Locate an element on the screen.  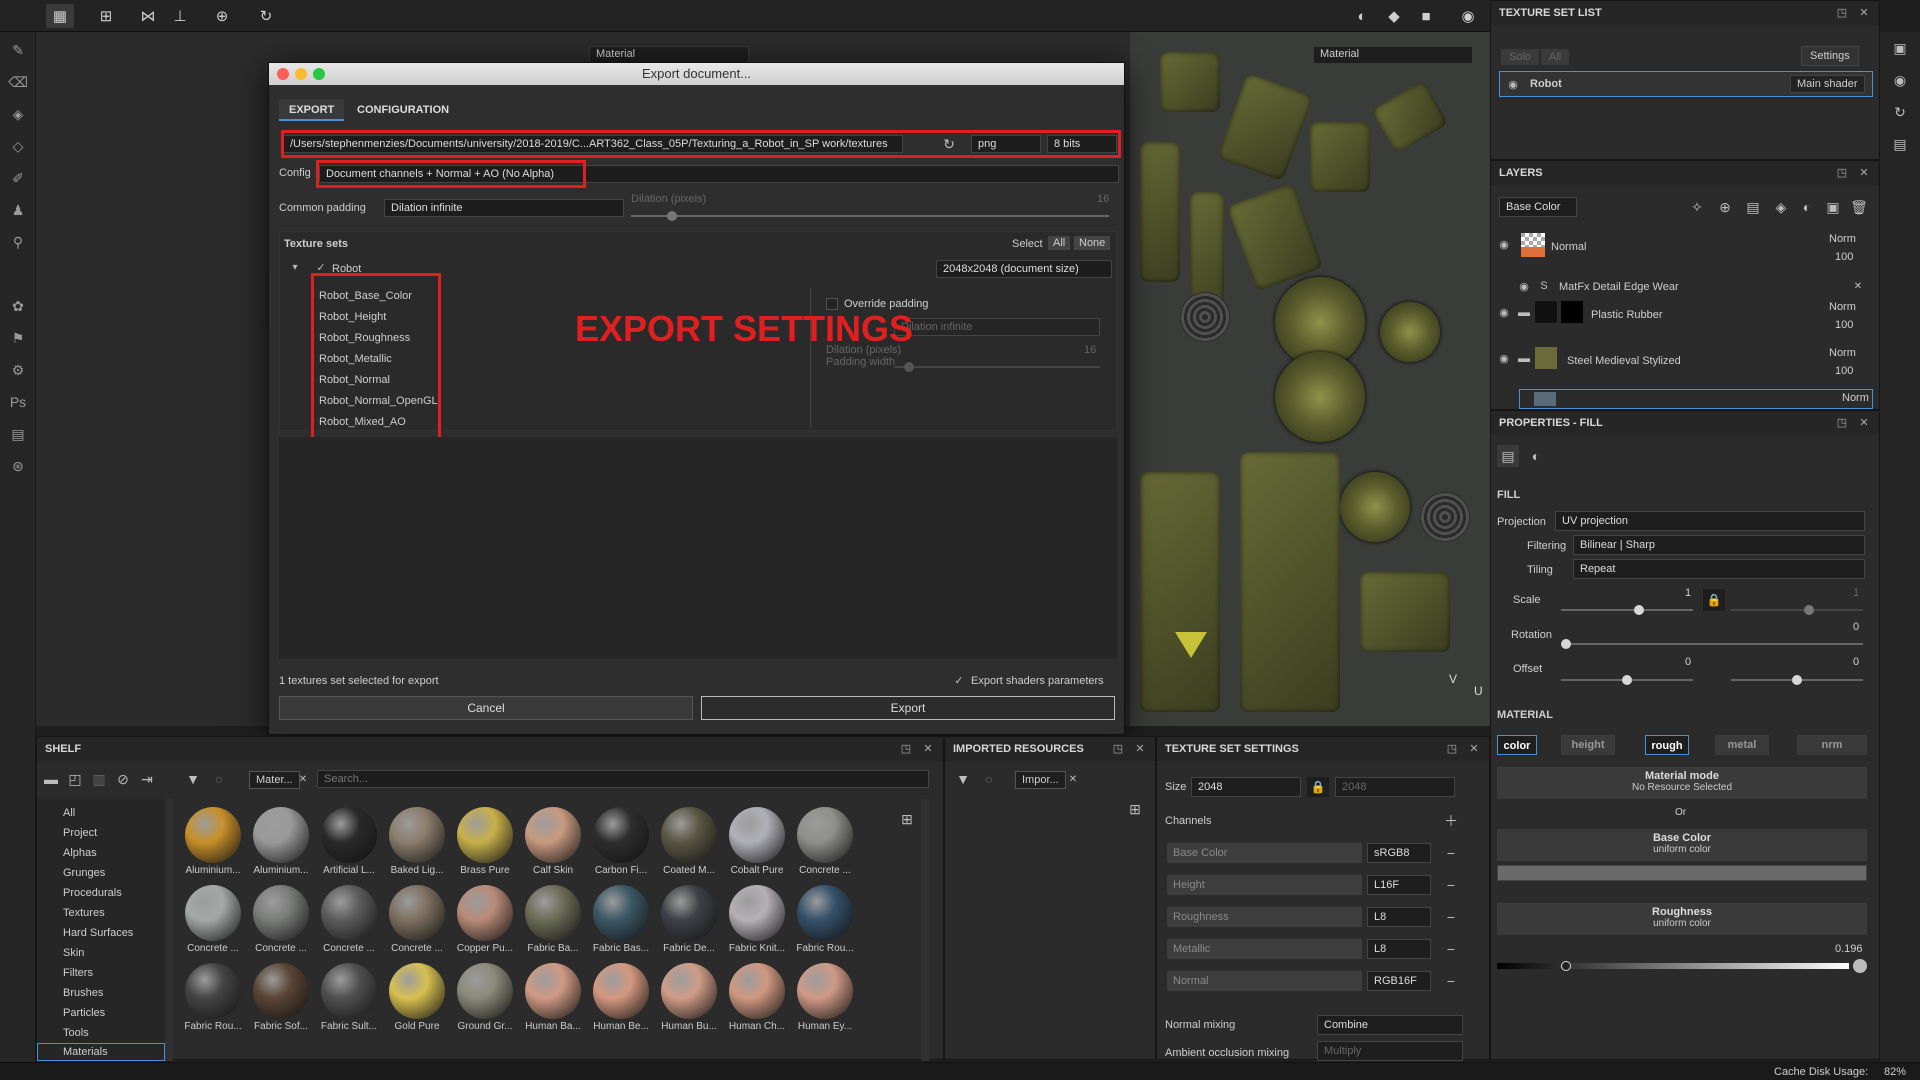
lock-icon: 🔒 is located at coordinates (1714, 600).